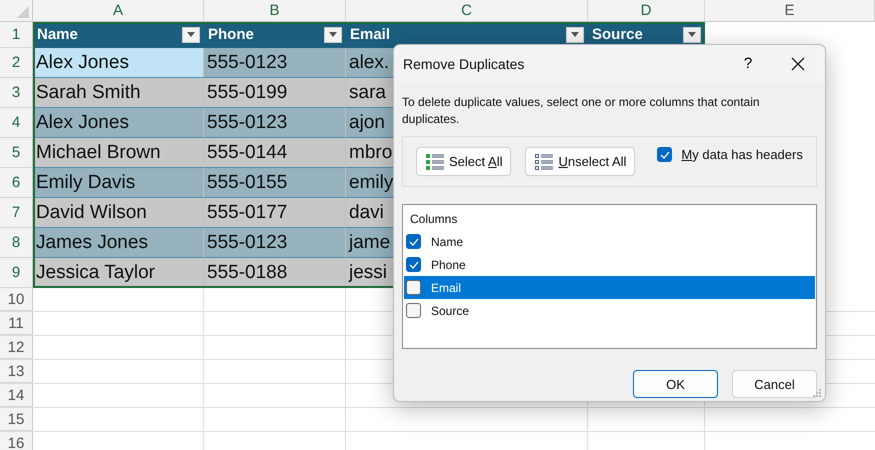 The width and height of the screenshot is (875, 450). Describe the element at coordinates (118, 153) in the screenshot. I see `table-cell: Michael Brown` at that location.